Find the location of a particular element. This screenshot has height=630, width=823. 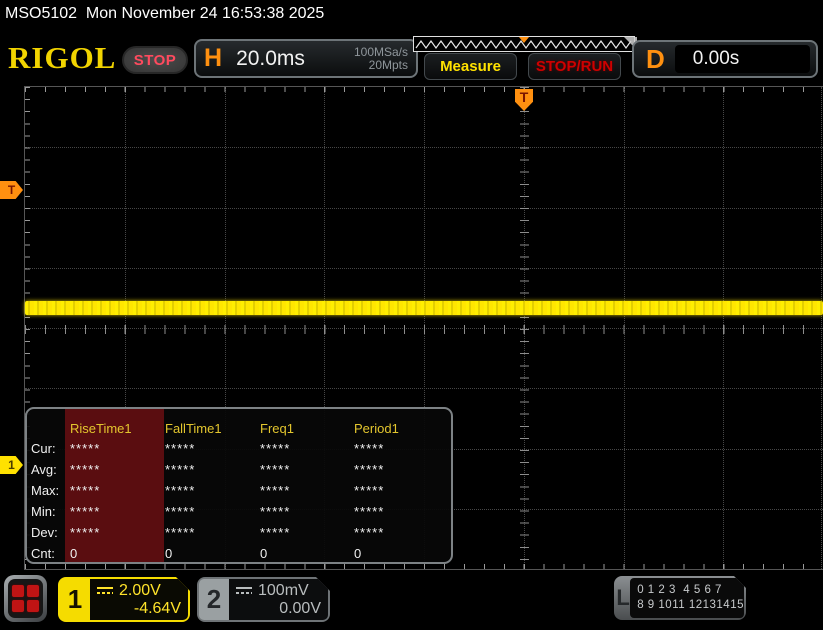

channel-2-scale: 100mV is located at coordinates (283, 590).